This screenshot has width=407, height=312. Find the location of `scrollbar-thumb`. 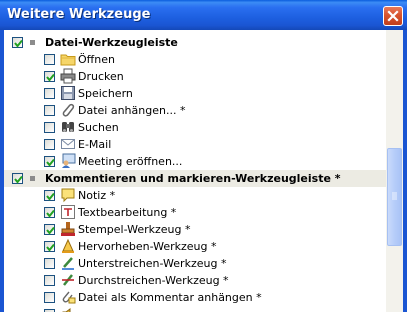

scrollbar-thumb is located at coordinates (394, 197).